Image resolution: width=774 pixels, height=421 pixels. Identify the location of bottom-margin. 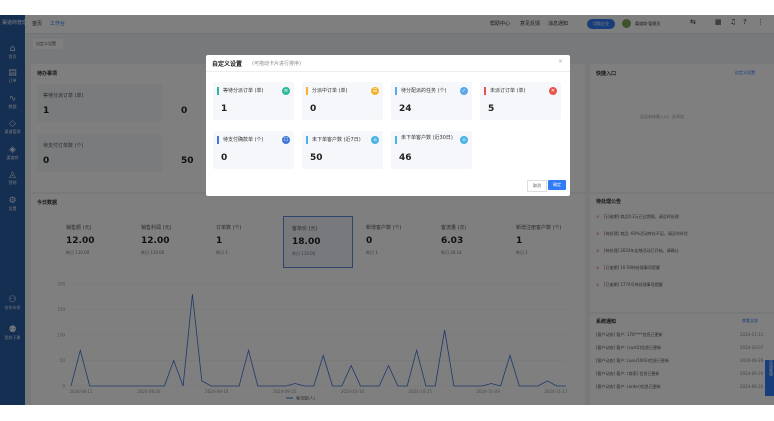
(387, 413).